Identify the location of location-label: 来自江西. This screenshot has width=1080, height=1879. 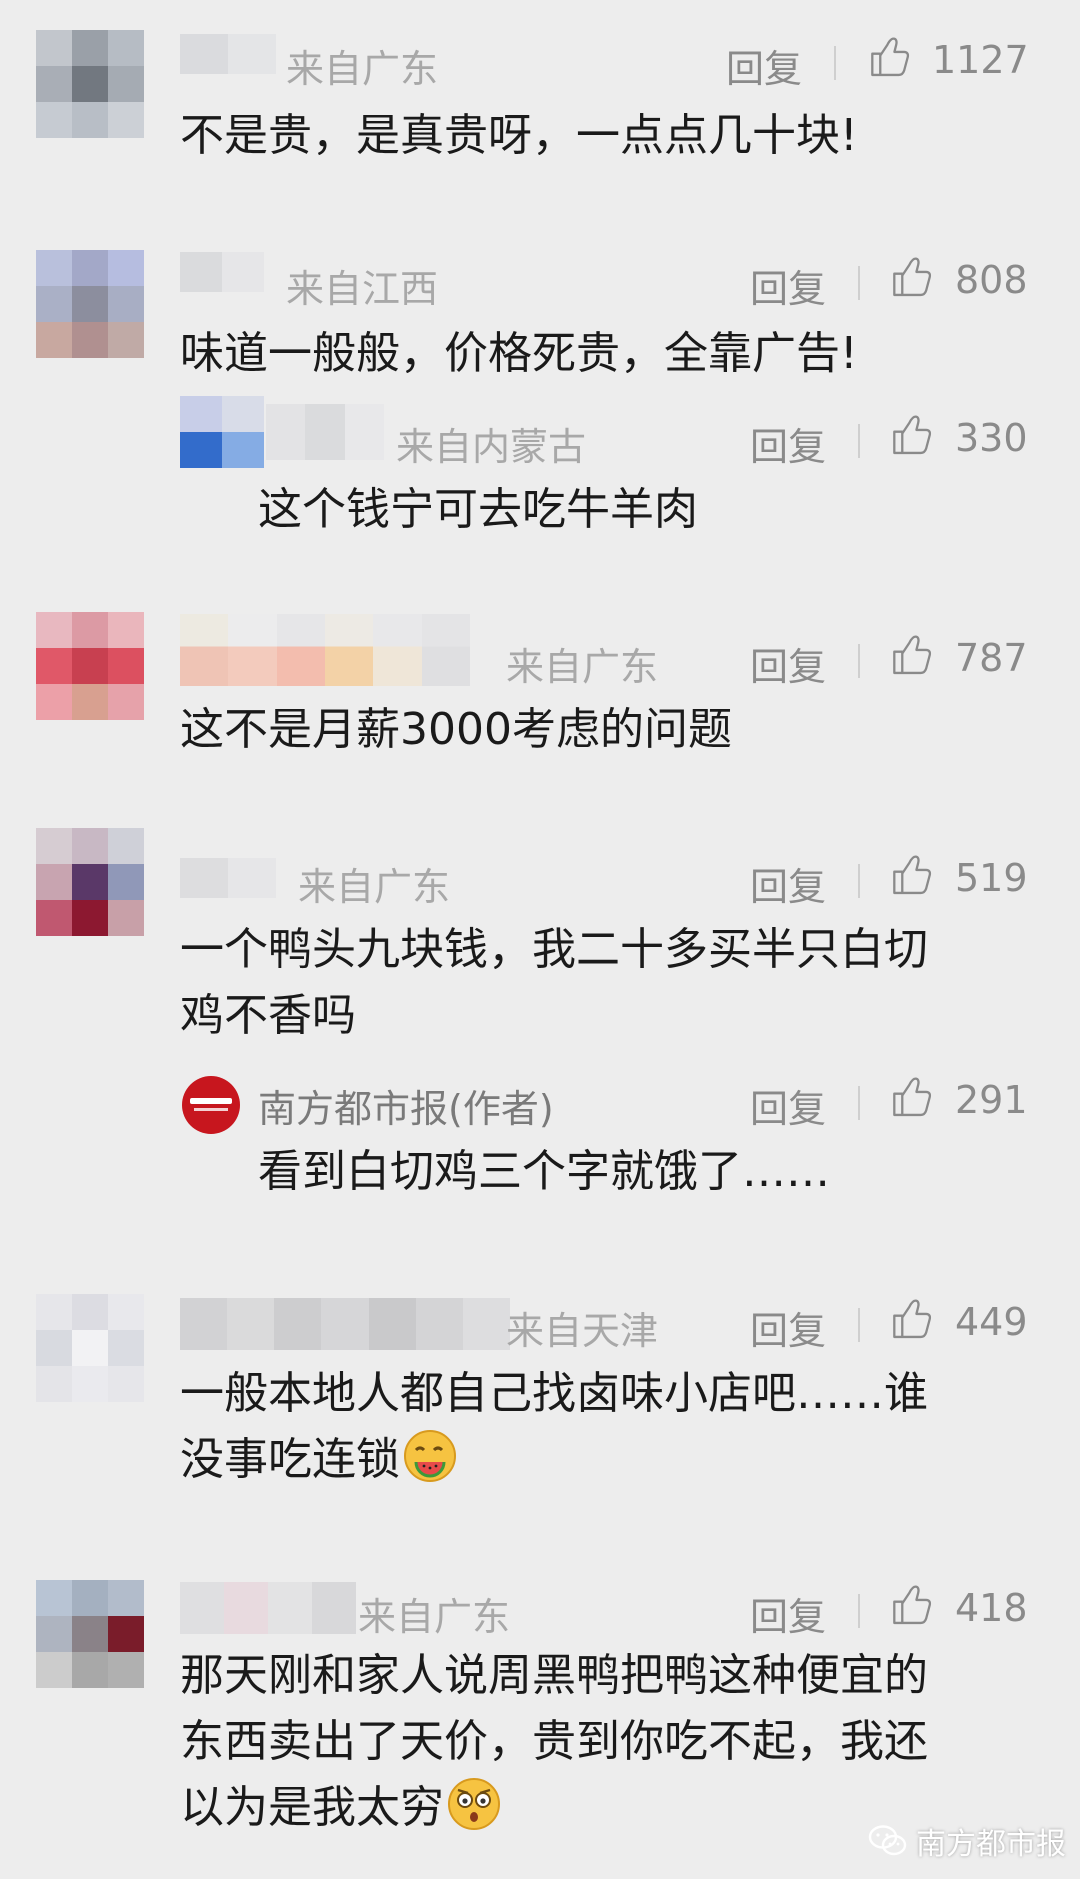
(362, 289).